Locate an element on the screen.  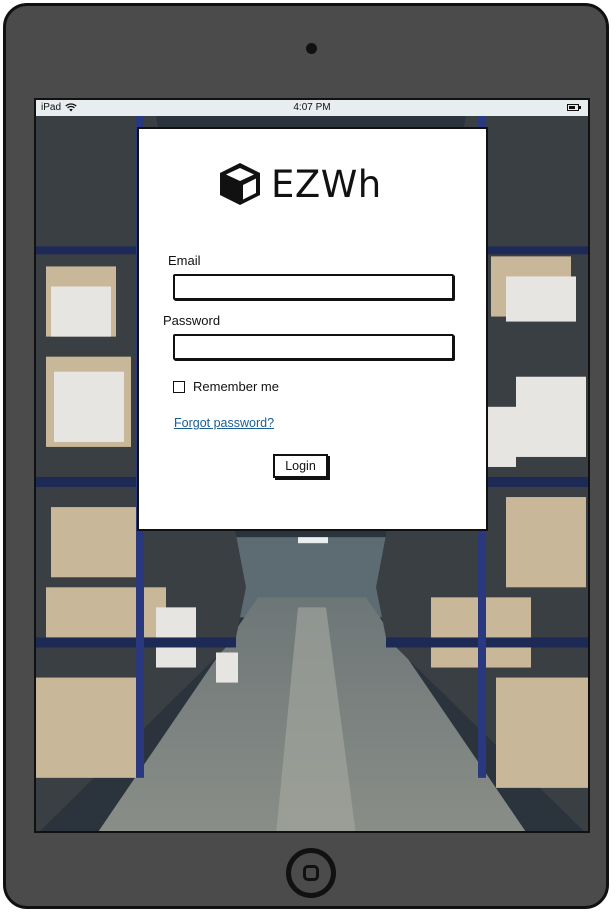
email-label: Email is located at coordinates (184, 260).